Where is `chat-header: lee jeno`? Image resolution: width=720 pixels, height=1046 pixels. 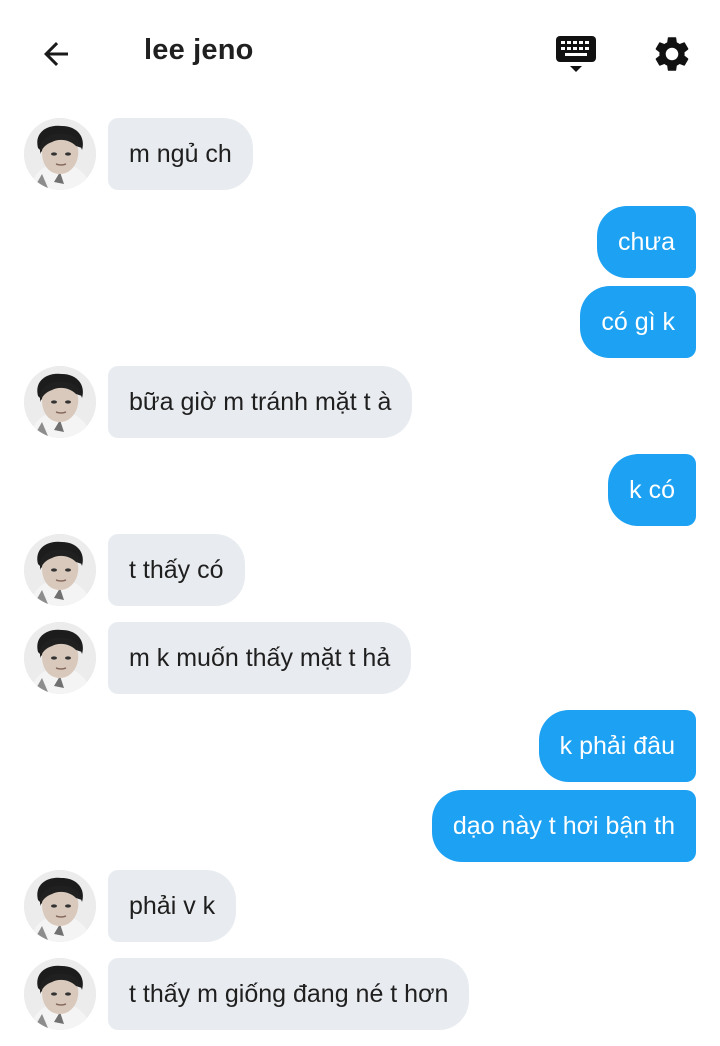
chat-header: lee jeno is located at coordinates (360, 53).